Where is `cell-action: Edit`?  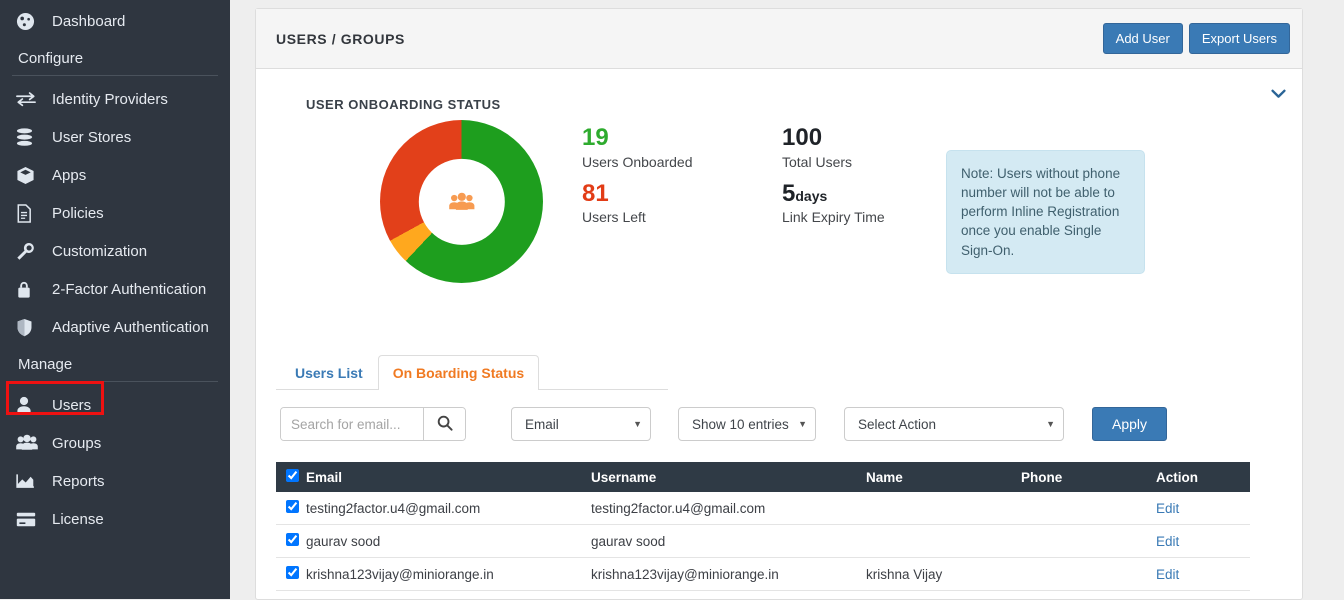 cell-action: Edit is located at coordinates (1198, 574).